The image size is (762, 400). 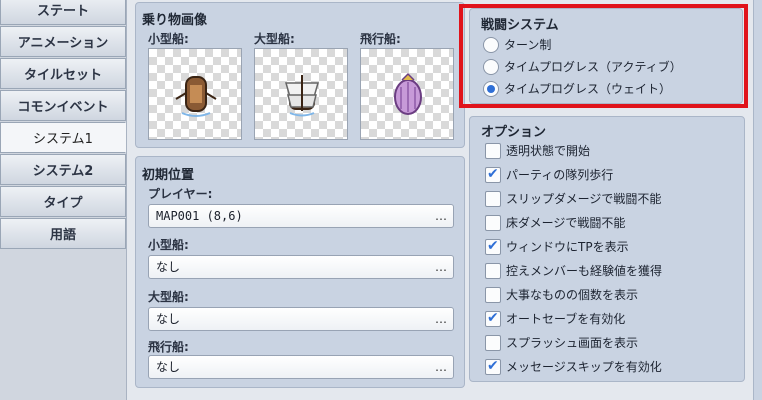 I want to click on option-autosave: オートセーブを有効化, so click(x=555, y=318).